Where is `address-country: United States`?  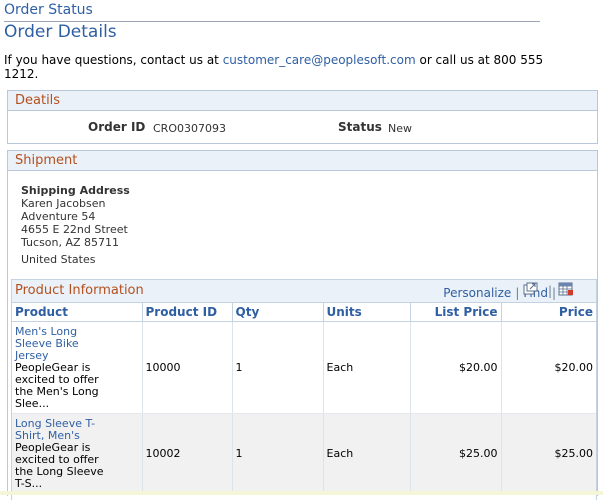
address-country: United States is located at coordinates (58, 259).